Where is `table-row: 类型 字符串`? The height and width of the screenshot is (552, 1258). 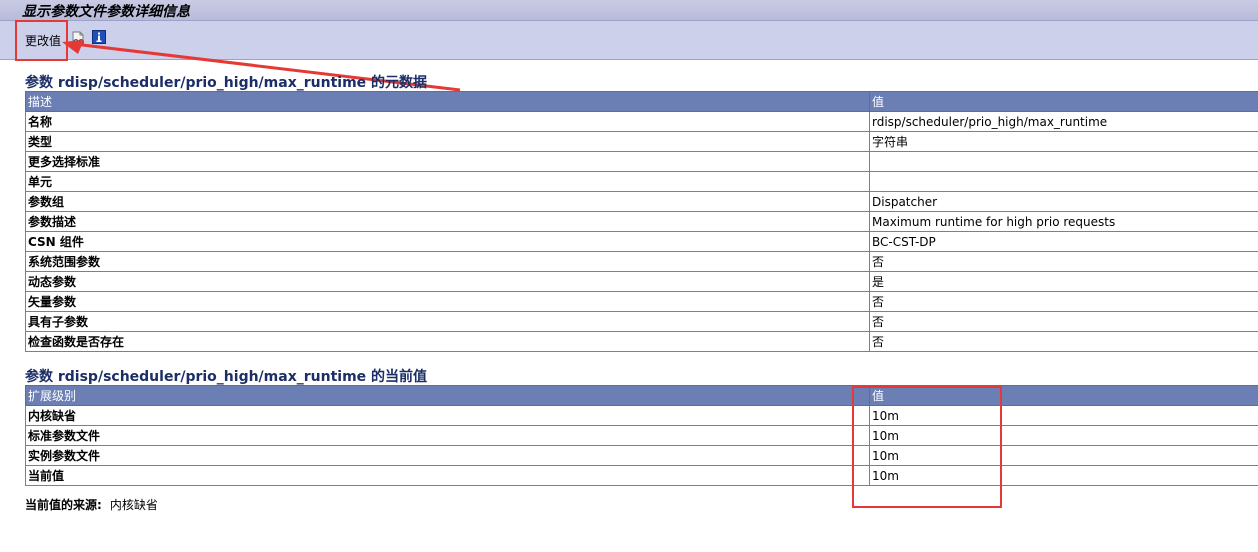
table-row: 类型 字符串 is located at coordinates (641, 141).